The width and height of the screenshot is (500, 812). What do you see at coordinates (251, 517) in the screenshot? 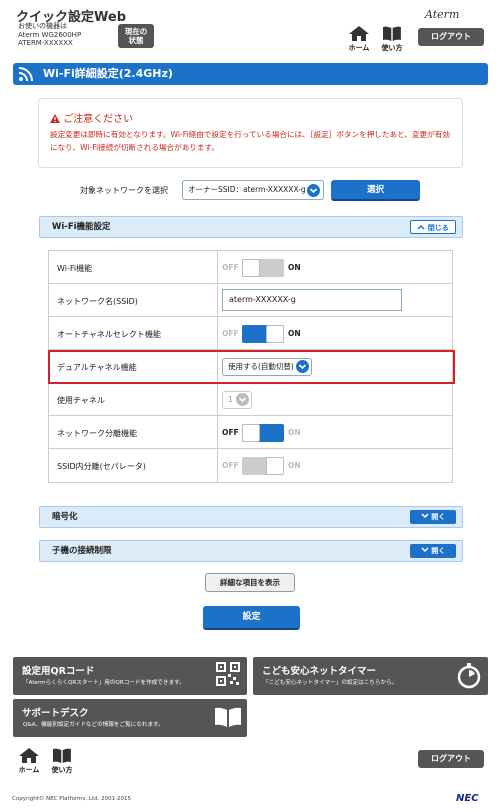
I see `encryption-header: 暗号化 開く` at bounding box center [251, 517].